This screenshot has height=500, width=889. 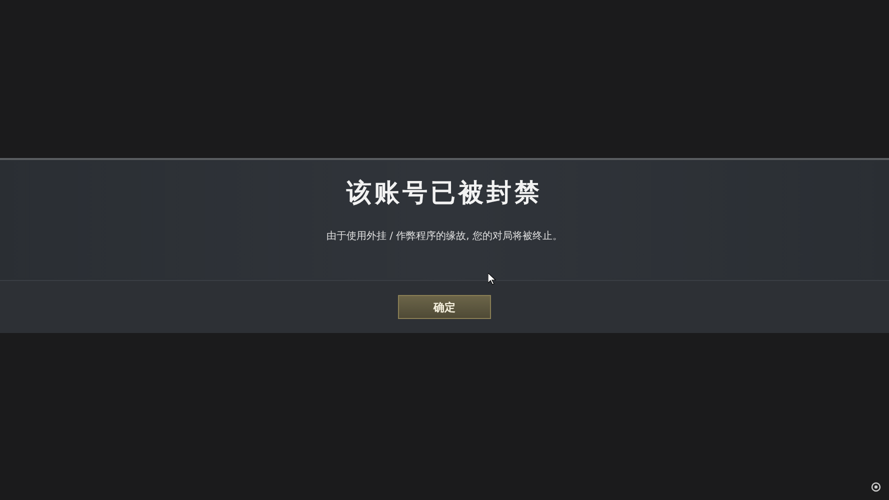 I want to click on cursor-icon, so click(x=492, y=279).